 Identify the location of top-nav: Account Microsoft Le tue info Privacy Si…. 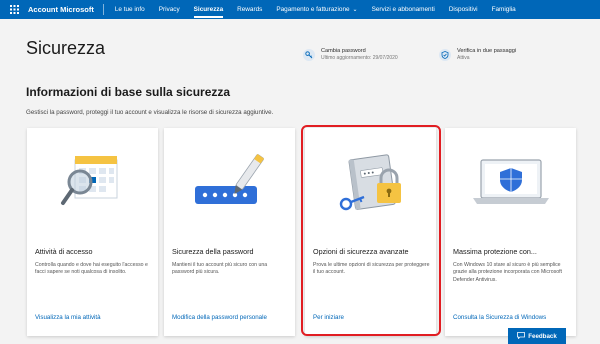
(300, 9).